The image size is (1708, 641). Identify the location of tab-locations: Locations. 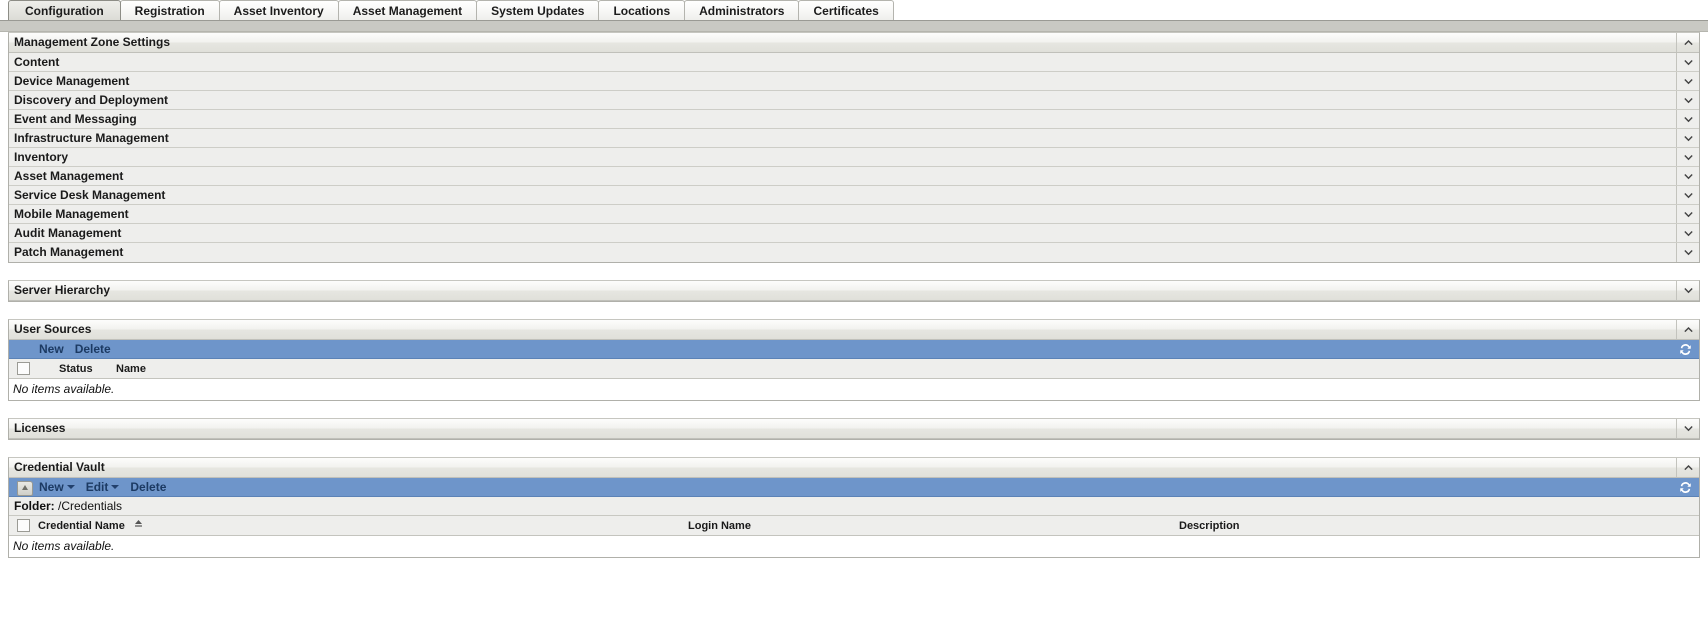
(642, 10).